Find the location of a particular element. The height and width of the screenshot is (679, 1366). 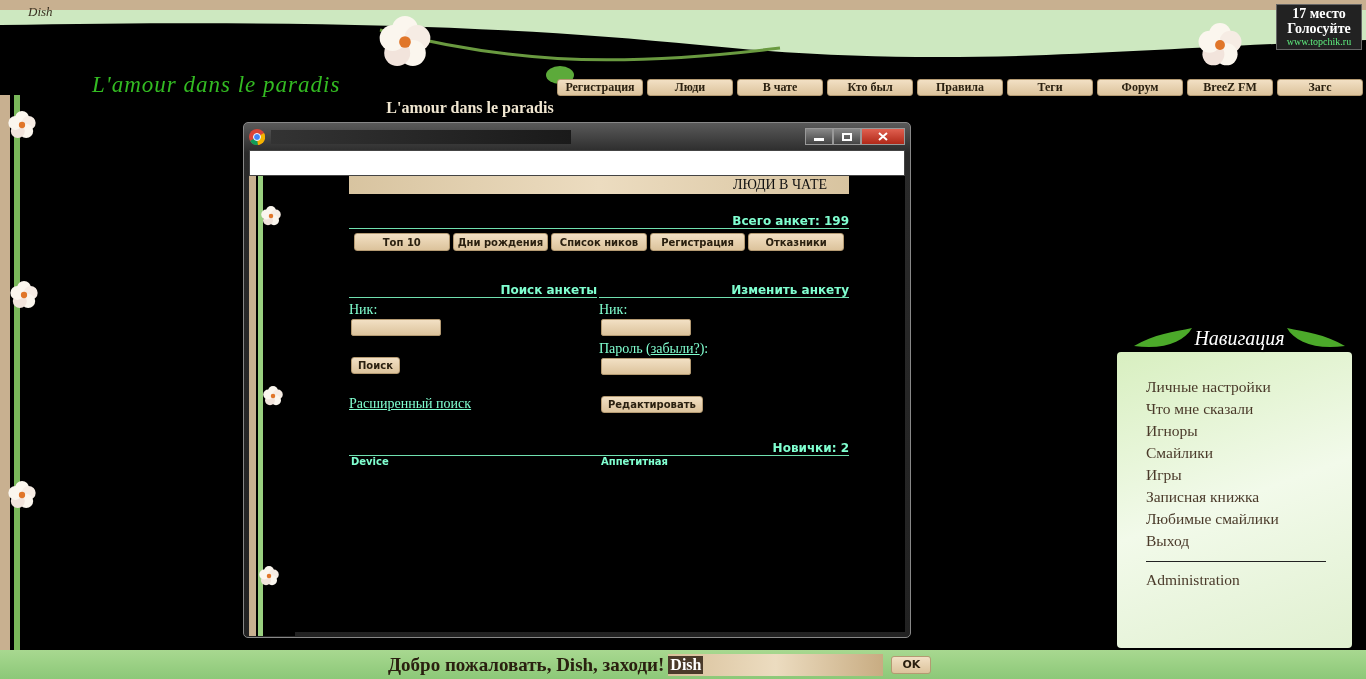

welcome-text: Добро пожаловать, Dish, заходи! is located at coordinates (526, 664).